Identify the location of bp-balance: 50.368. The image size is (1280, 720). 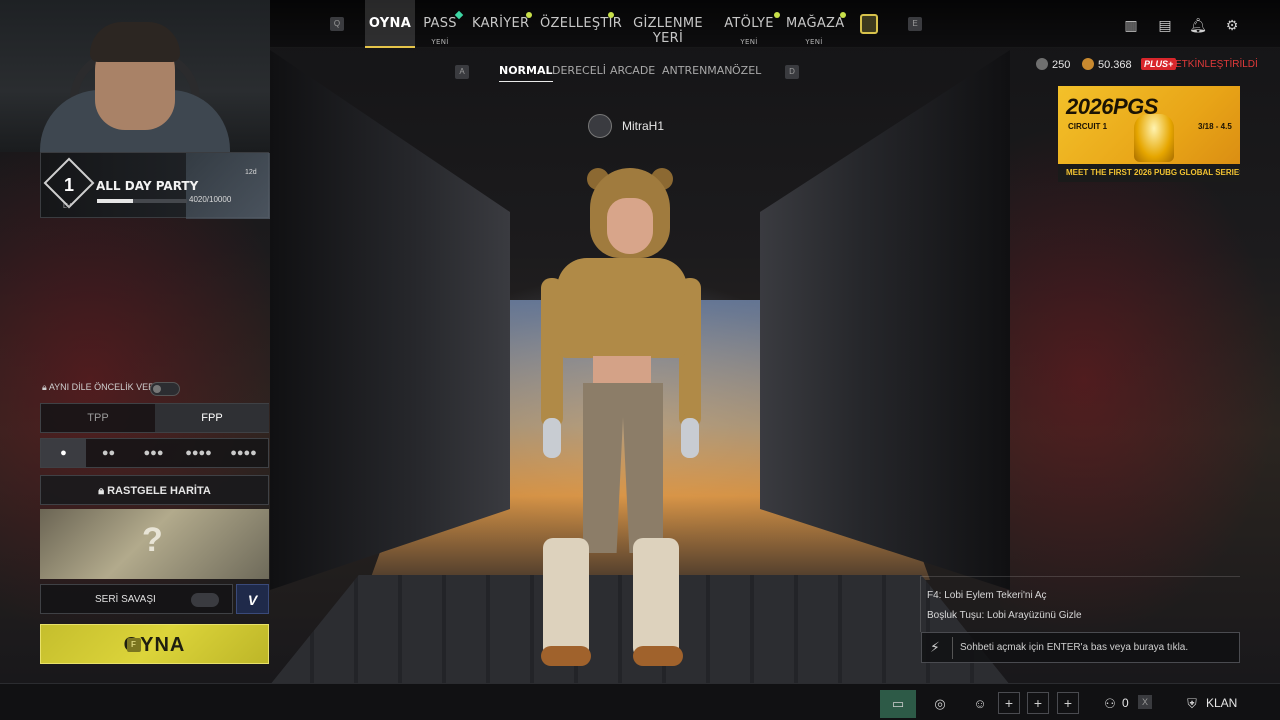
(1107, 64).